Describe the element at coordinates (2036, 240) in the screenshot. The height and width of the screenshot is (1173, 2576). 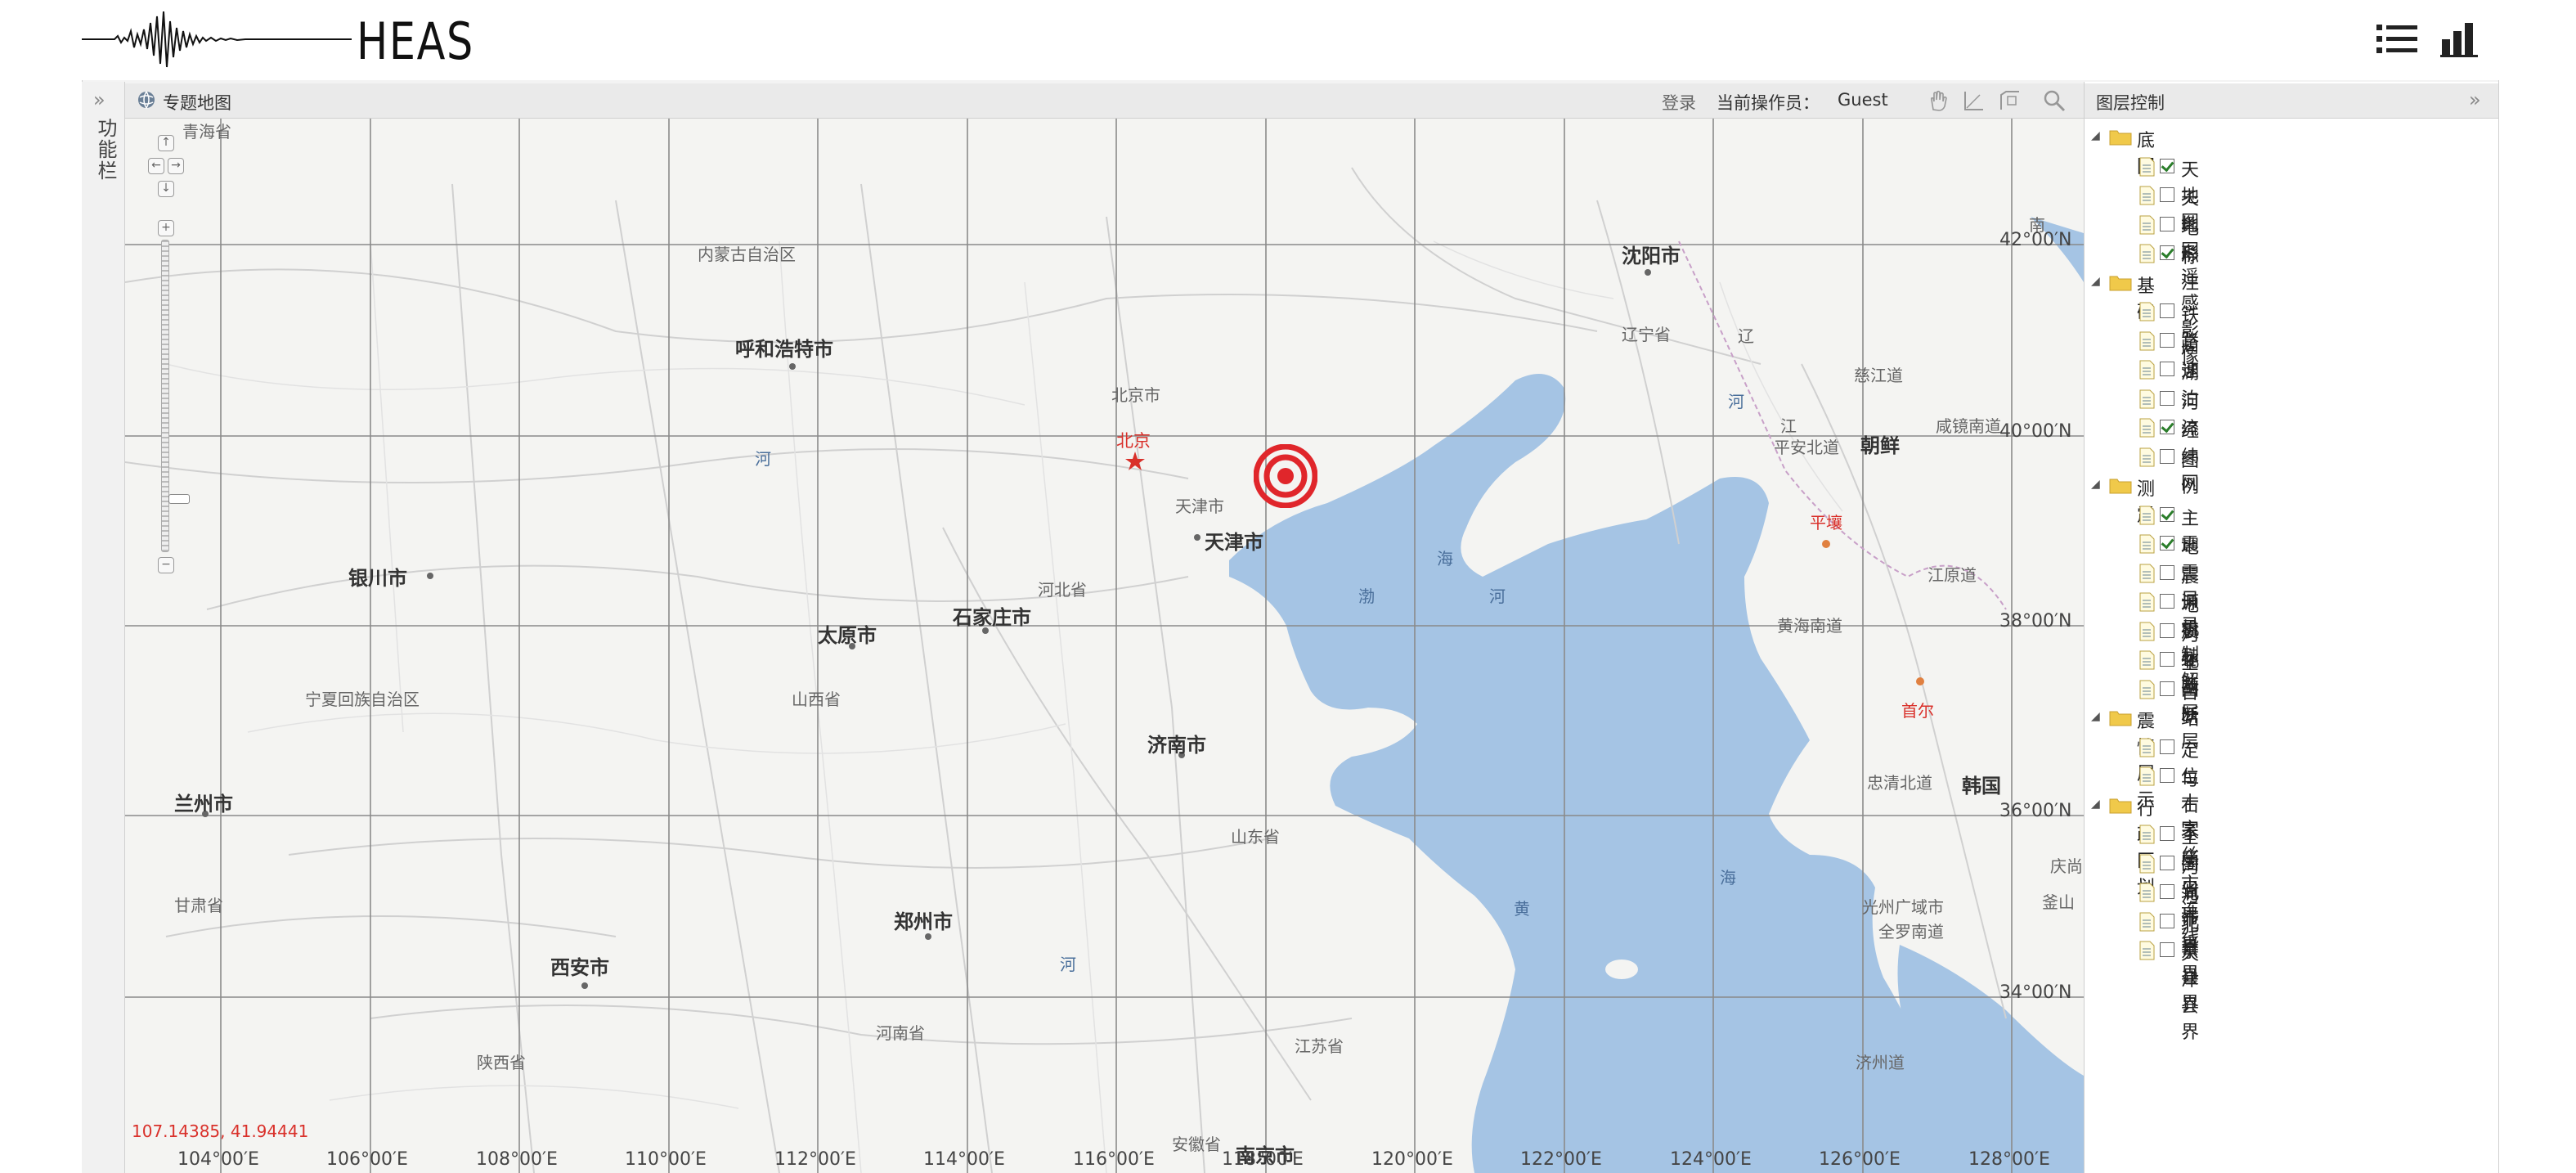
I see `lat-42: 42°00′N` at that location.